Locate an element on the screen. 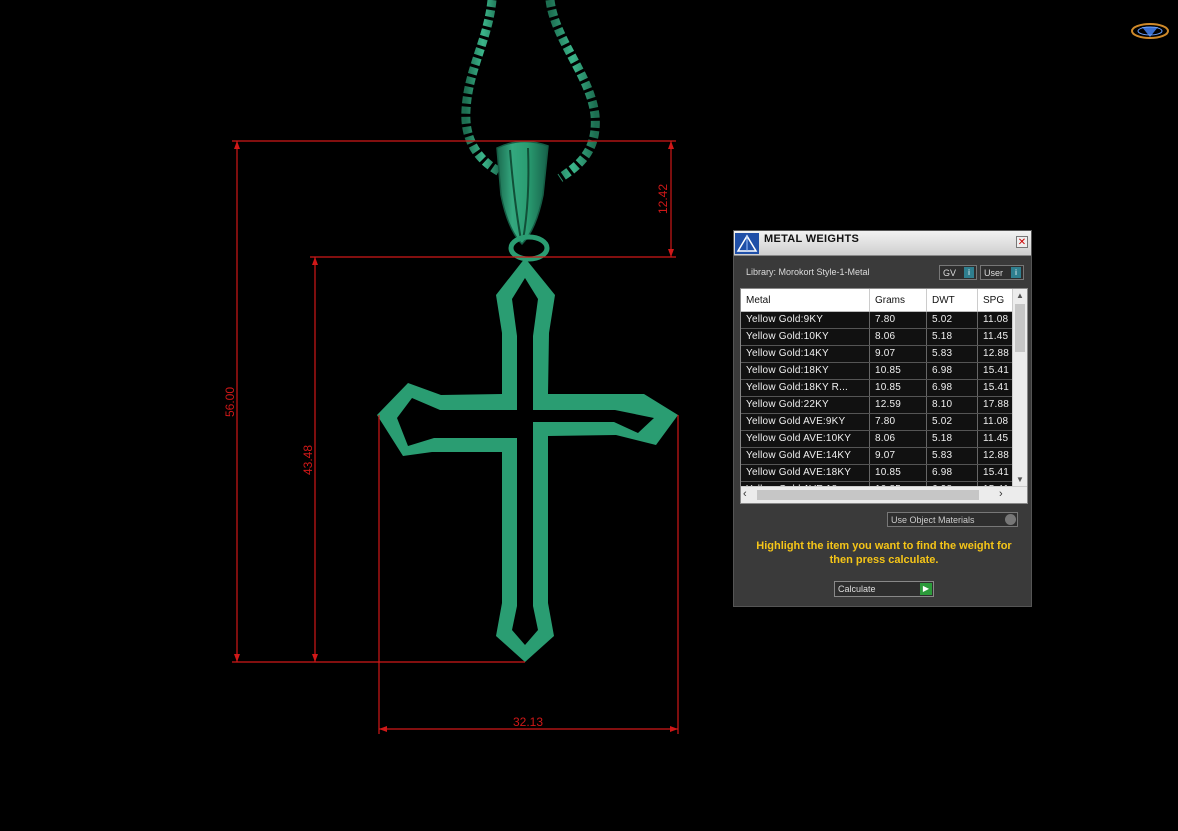 This screenshot has height=831, width=1178. table-row: Yellow Gold:18KY R... 10.85 6.98 15.41 is located at coordinates (877, 388).